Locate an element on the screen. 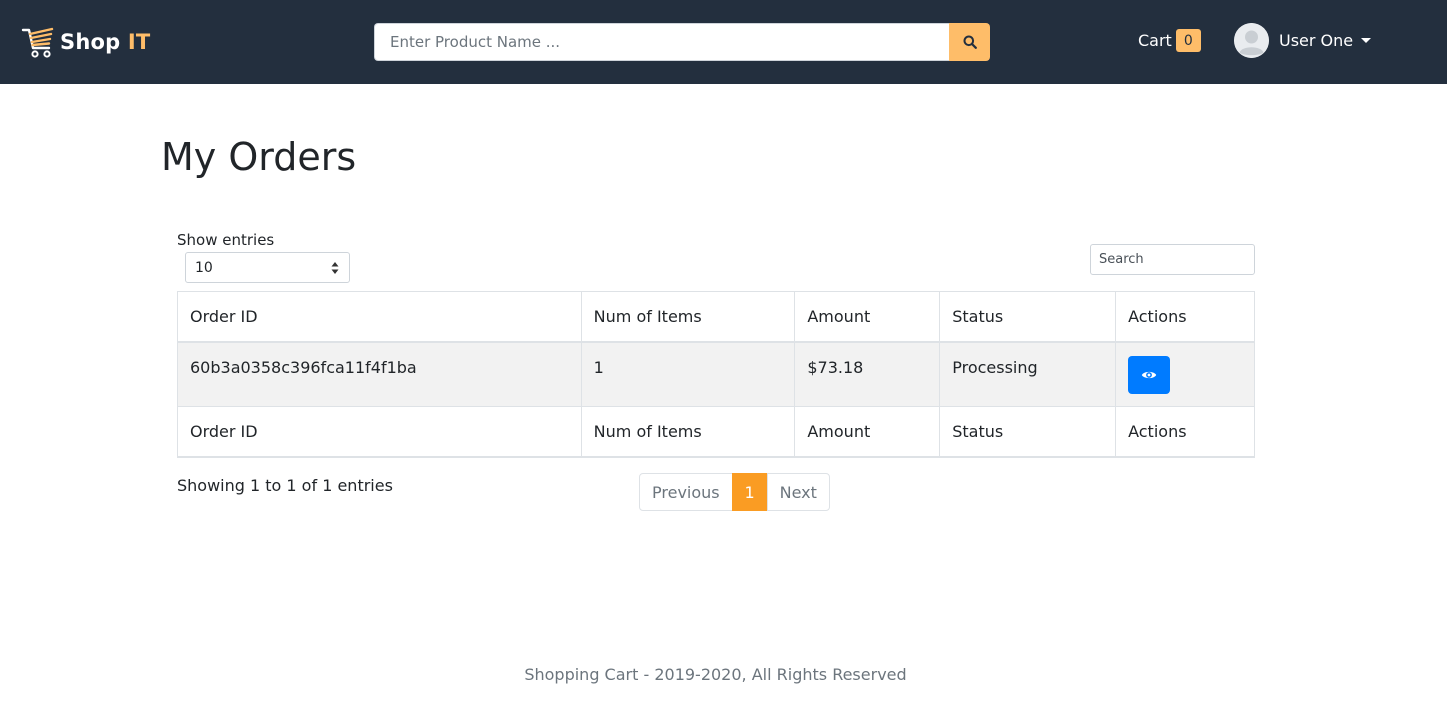  cart-link: Cart 0 is located at coordinates (1169, 40).